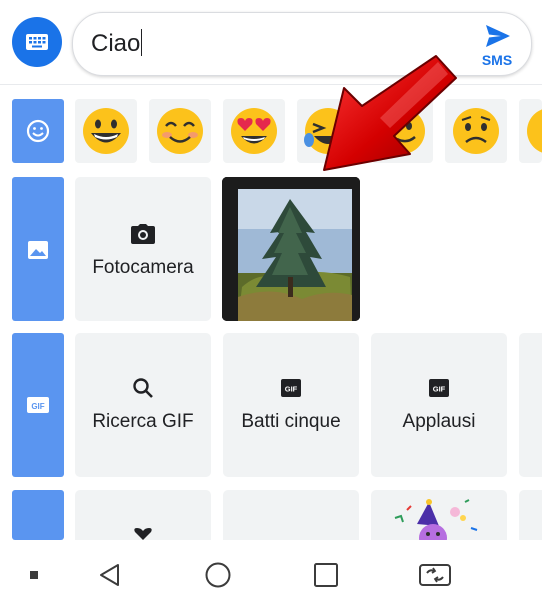 The image size is (542, 592). Describe the element at coordinates (390, 113) in the screenshot. I see `red-arrow-annotation` at that location.